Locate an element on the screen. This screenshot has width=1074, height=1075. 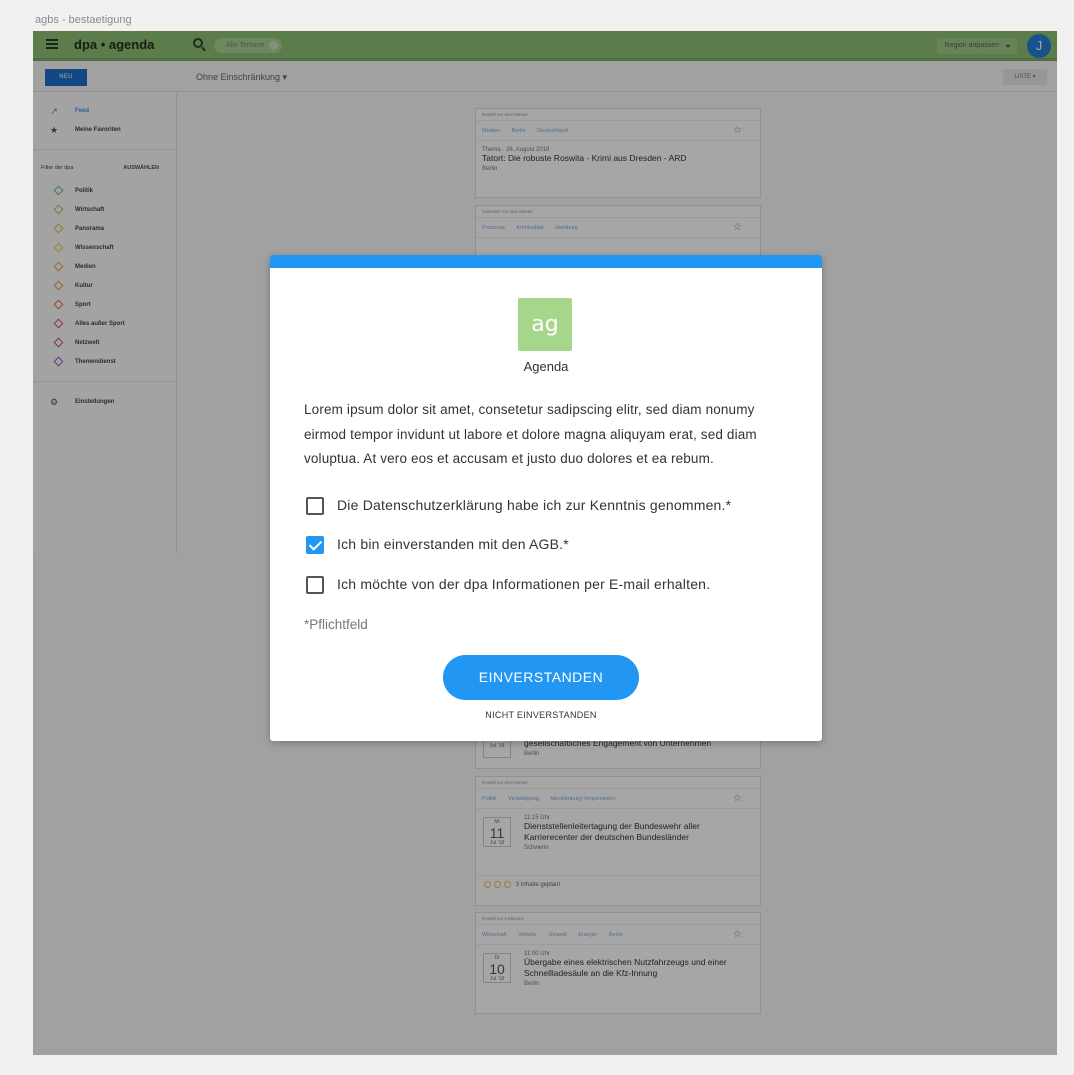
terms-checkbox is located at coordinates (315, 545).